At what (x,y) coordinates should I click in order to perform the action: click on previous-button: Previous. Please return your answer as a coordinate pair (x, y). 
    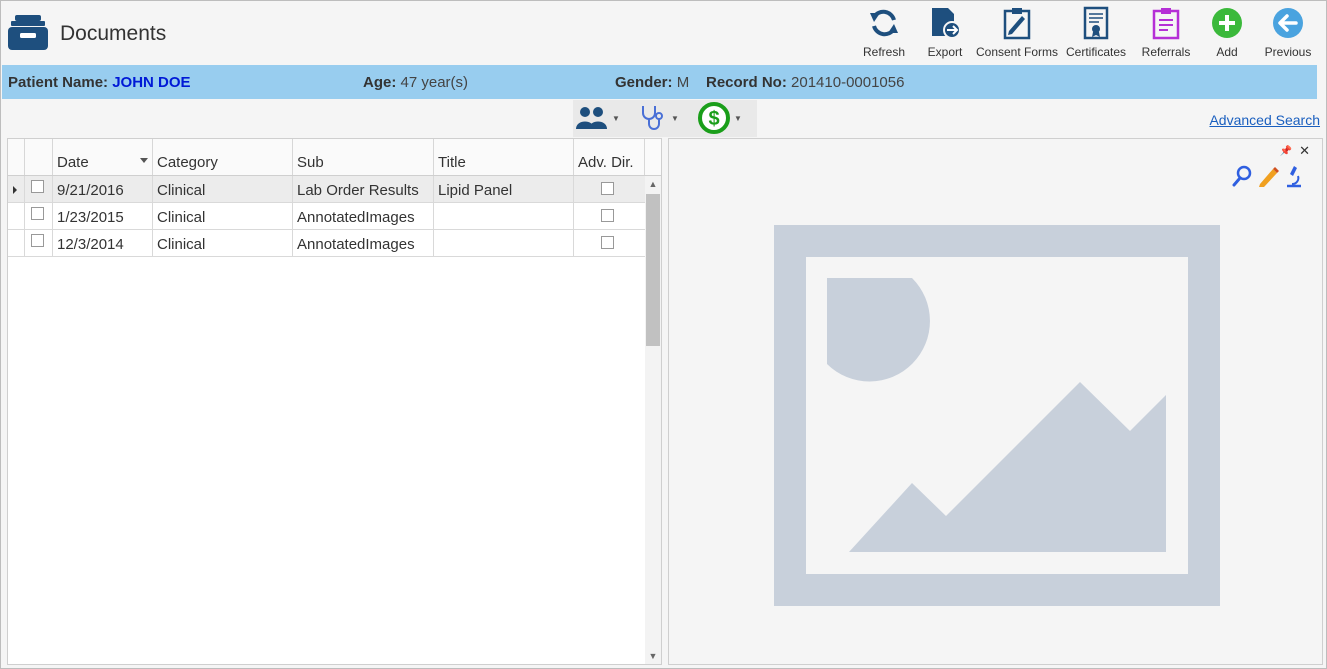
    Looking at the image, I should click on (1288, 33).